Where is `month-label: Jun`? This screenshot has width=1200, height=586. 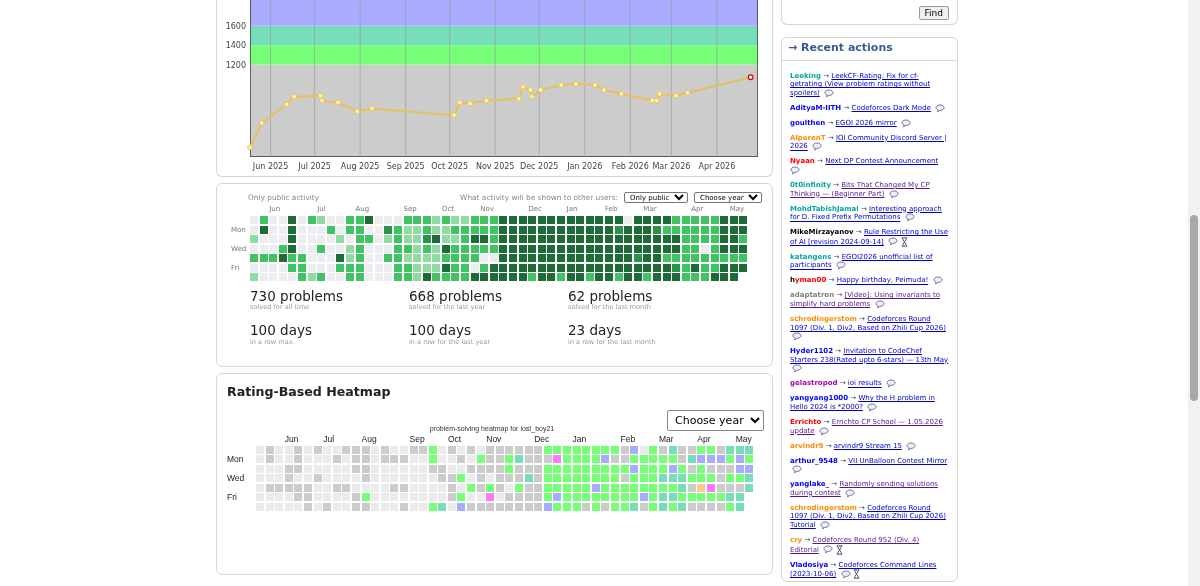
month-label: Jun is located at coordinates (291, 439).